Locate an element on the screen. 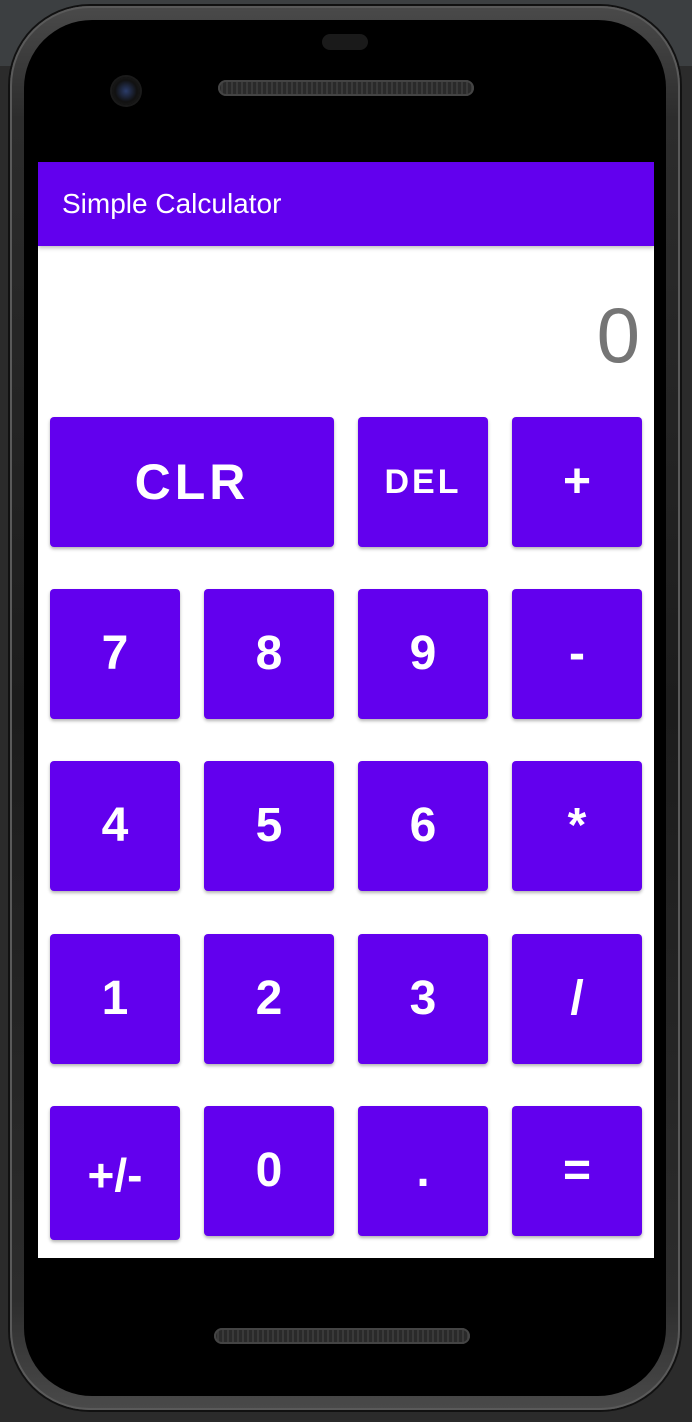 Image resolution: width=692 pixels, height=1422 pixels. digit-6-button: 6 is located at coordinates (423, 826).